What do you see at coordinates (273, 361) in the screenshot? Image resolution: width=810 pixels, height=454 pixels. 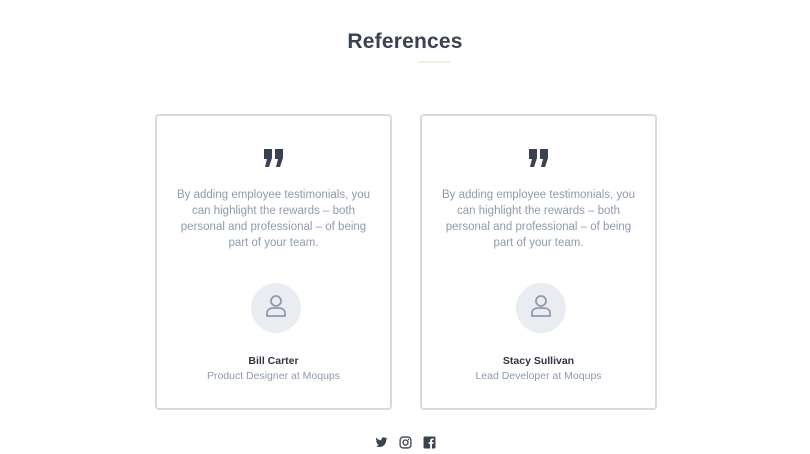 I see `person-name: Bill Carter` at bounding box center [273, 361].